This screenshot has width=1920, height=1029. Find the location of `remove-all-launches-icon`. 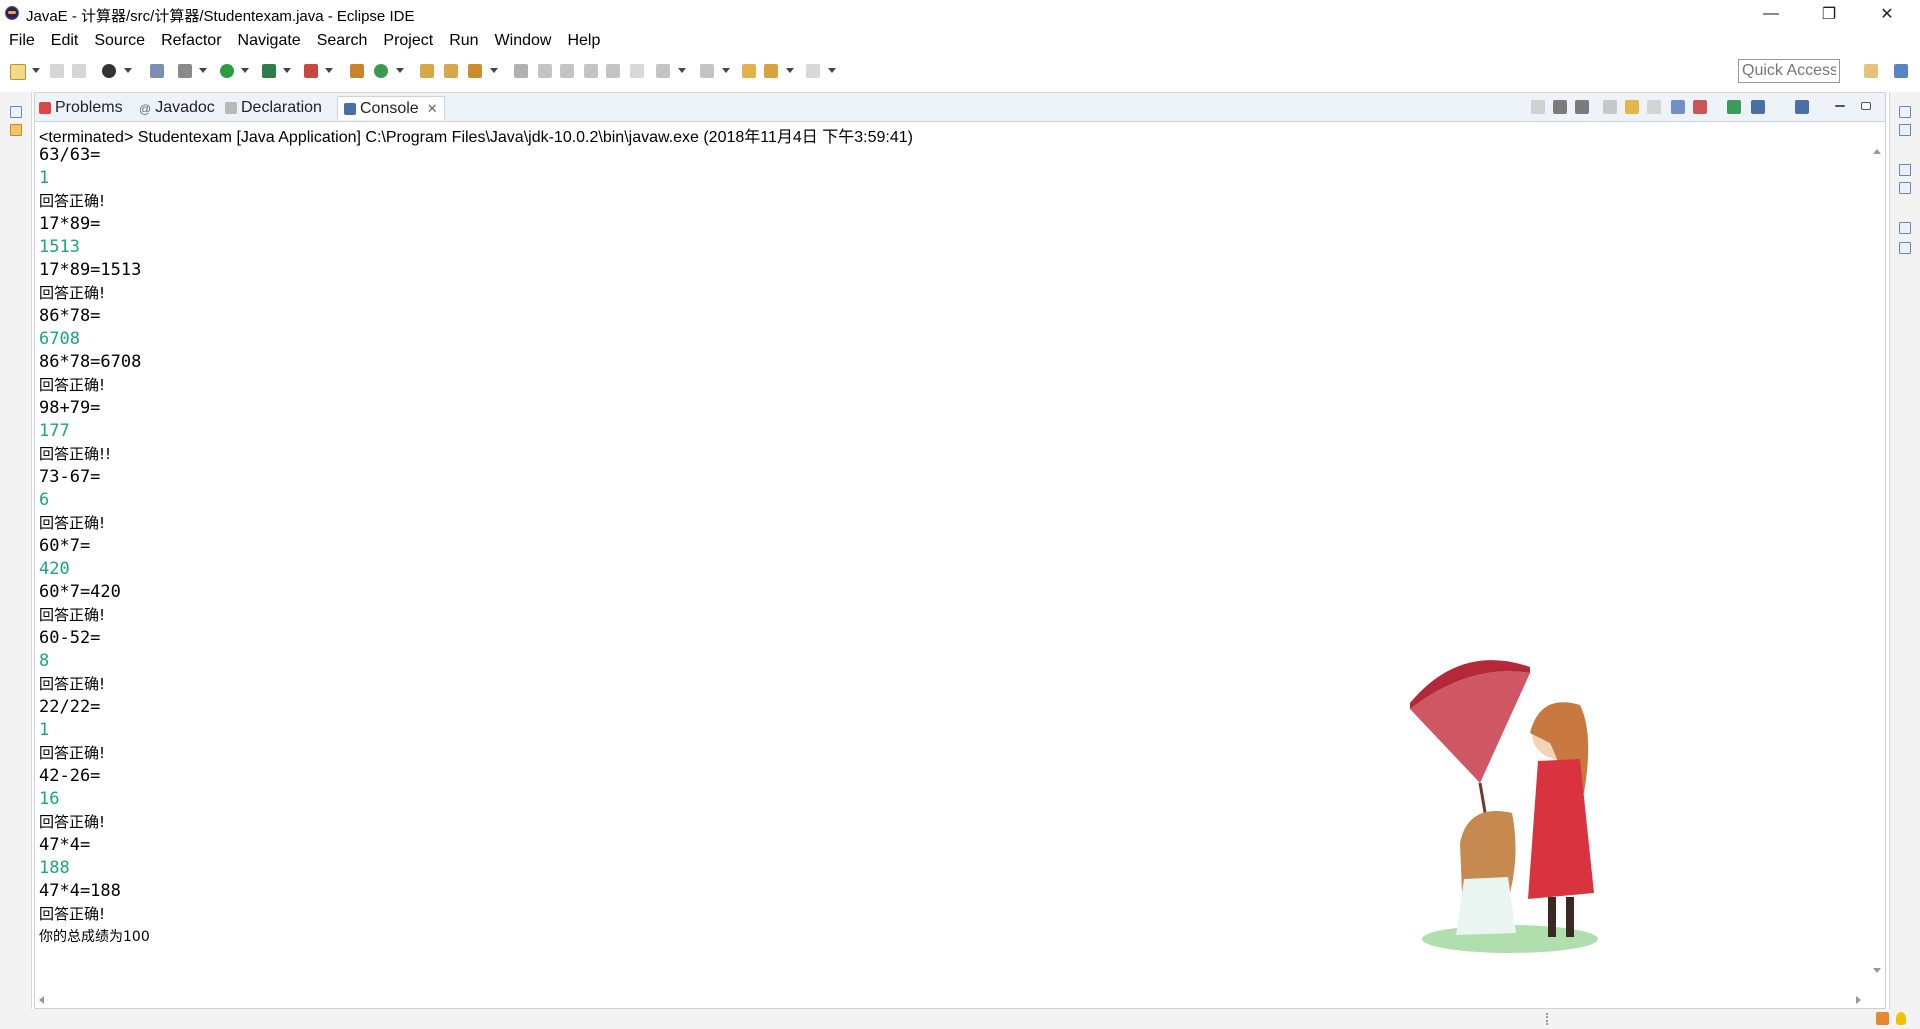

remove-all-launches-icon is located at coordinates (1582, 107).